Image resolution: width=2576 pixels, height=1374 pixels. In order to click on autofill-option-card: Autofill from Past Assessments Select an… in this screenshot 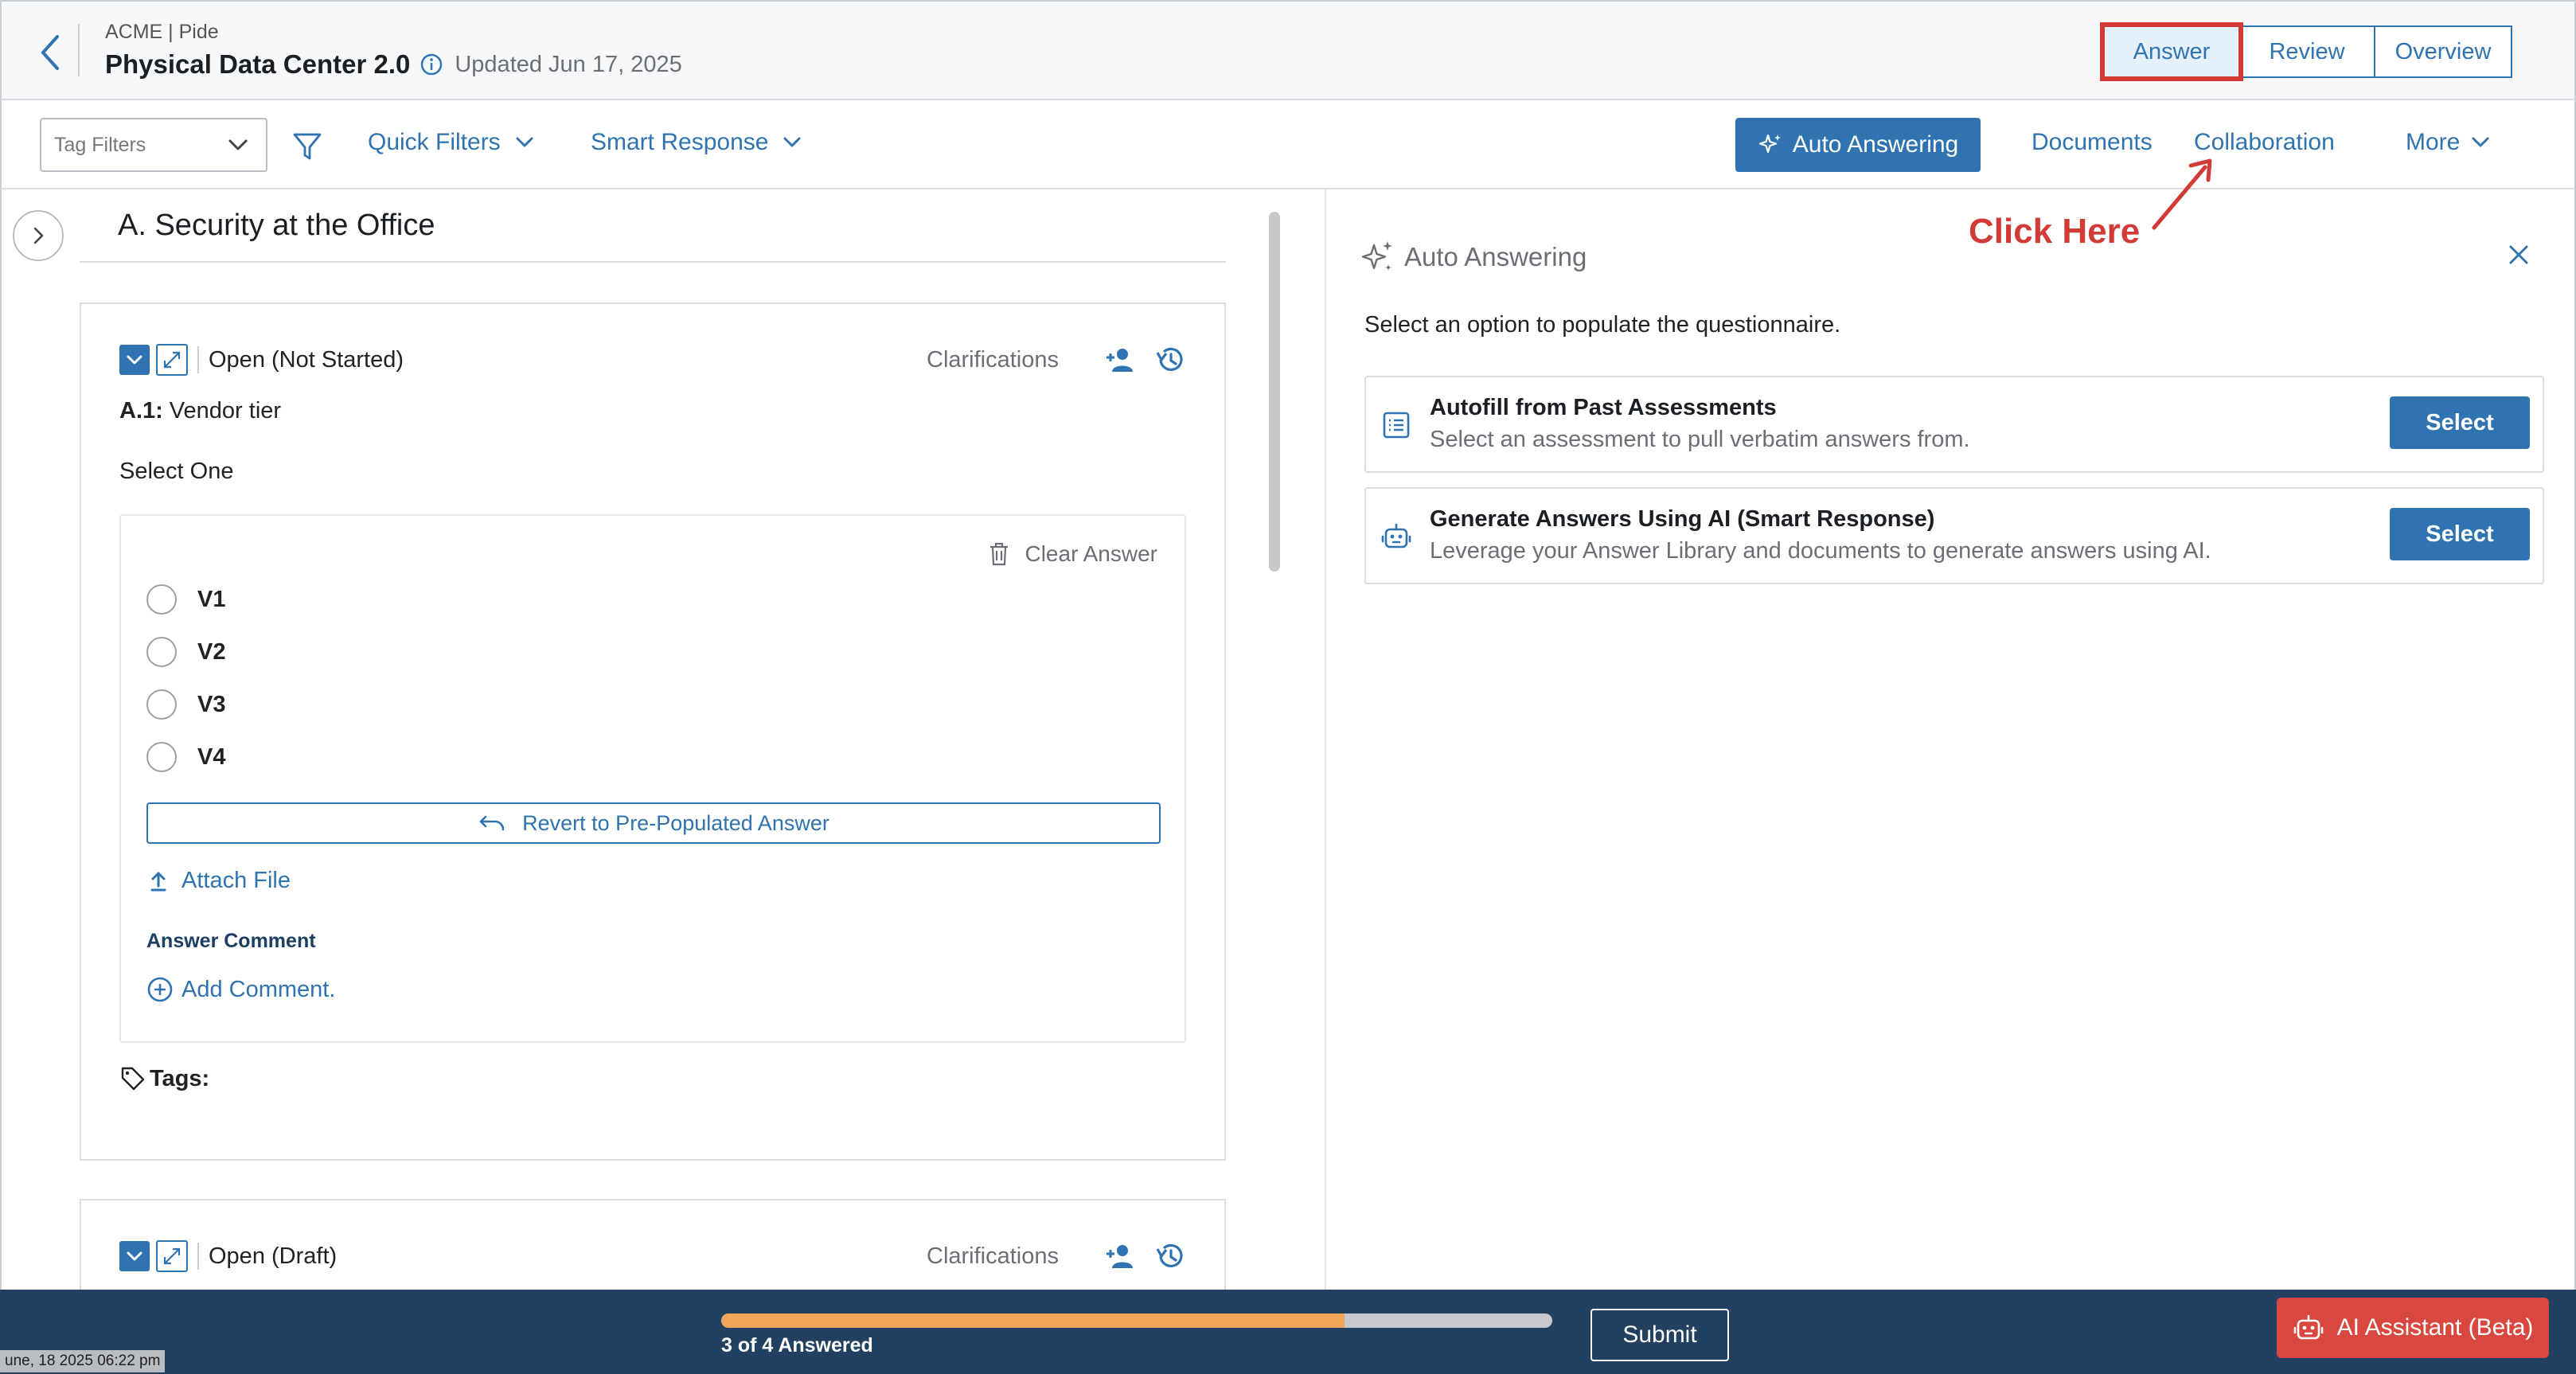, I will do `click(1954, 424)`.